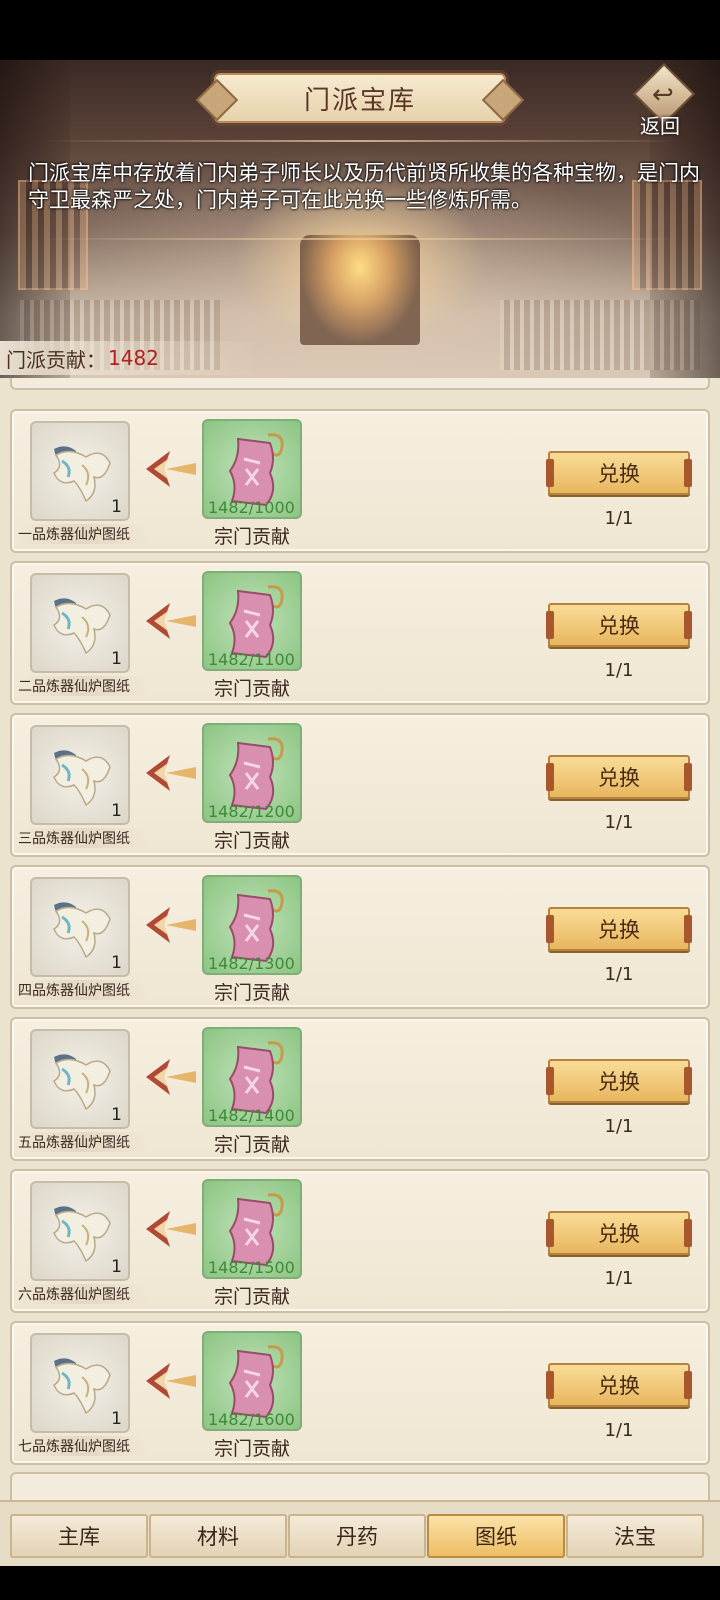 The width and height of the screenshot is (720, 1600). Describe the element at coordinates (600, 335) in the screenshot. I see `background-shelf-right` at that location.